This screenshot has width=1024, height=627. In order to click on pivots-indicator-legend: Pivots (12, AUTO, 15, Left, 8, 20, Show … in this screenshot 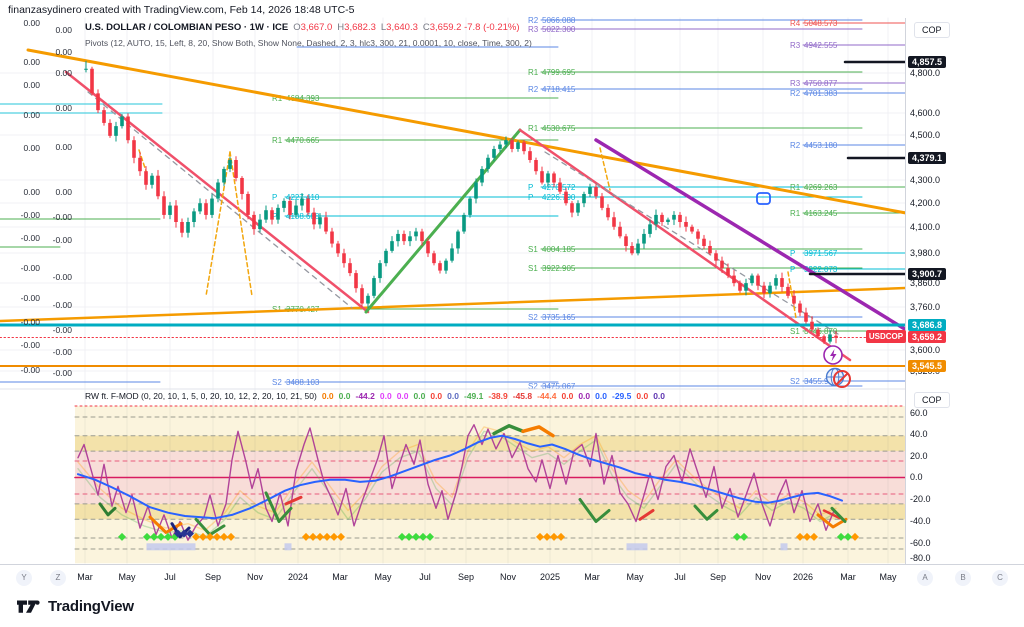, I will do `click(308, 43)`.